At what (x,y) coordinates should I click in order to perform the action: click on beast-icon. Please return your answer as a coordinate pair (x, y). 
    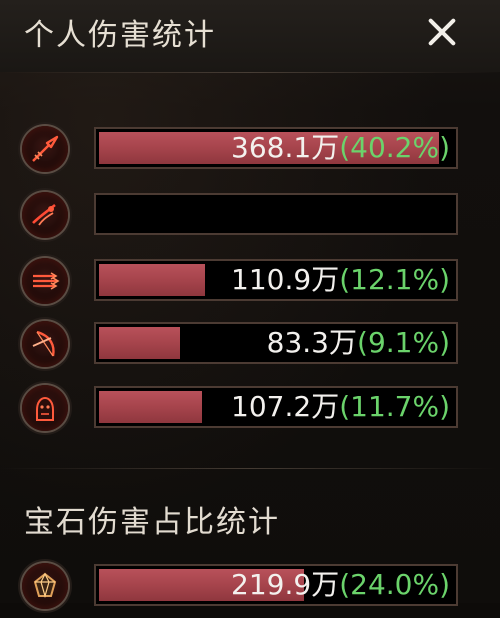
    Looking at the image, I should click on (45, 408).